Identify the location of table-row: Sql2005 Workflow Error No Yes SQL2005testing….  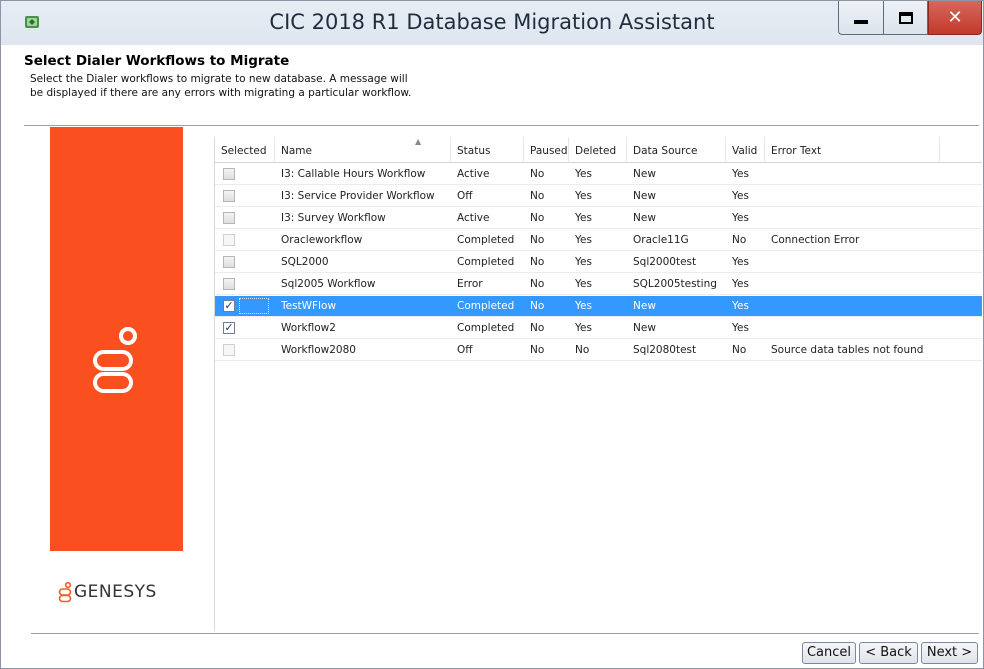
(598, 284).